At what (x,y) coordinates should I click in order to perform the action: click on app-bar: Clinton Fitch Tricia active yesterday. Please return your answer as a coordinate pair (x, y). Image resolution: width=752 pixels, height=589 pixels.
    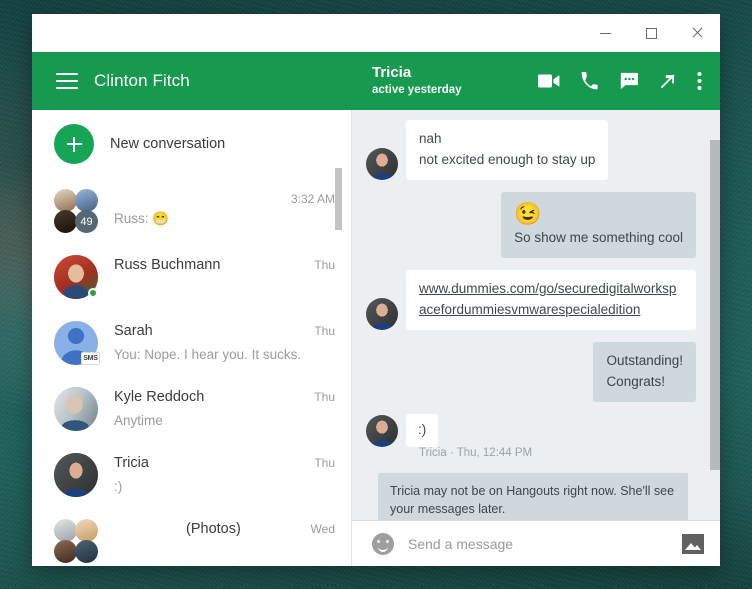
    Looking at the image, I should click on (376, 81).